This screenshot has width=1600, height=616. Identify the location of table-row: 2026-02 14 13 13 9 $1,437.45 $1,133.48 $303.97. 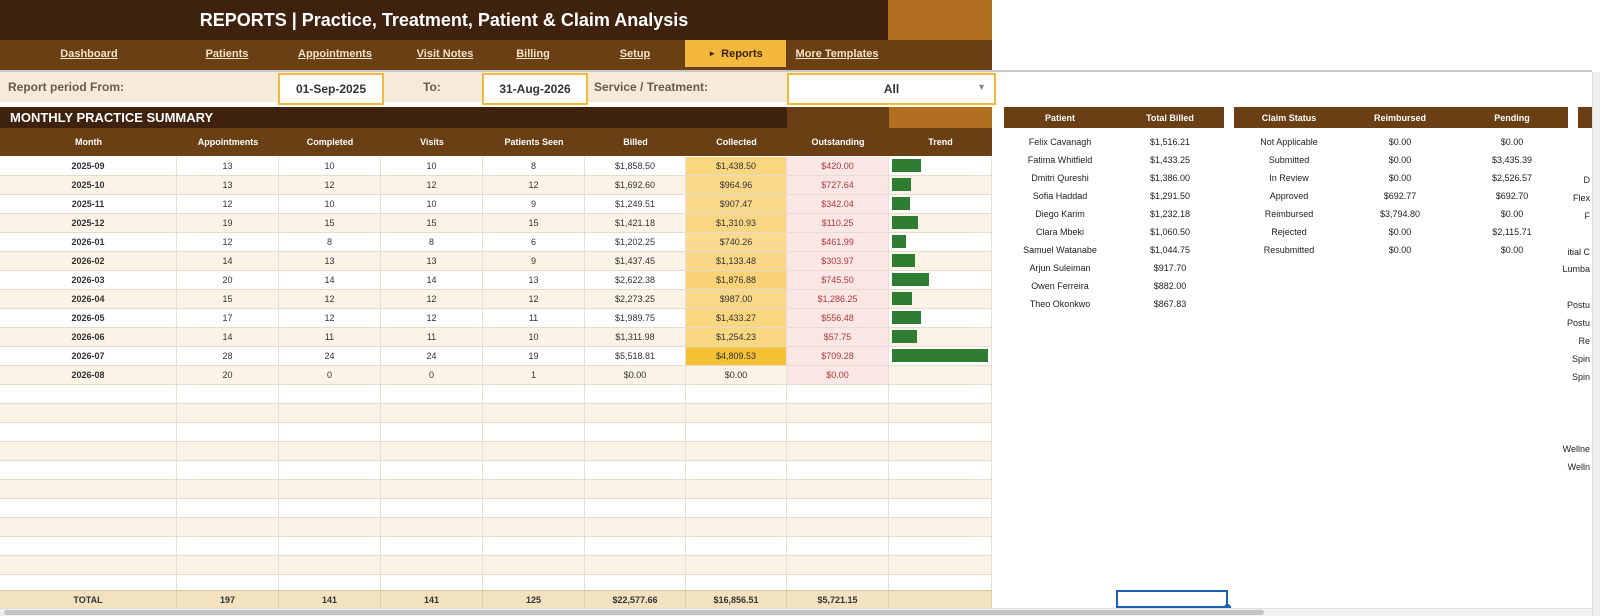
(496, 261).